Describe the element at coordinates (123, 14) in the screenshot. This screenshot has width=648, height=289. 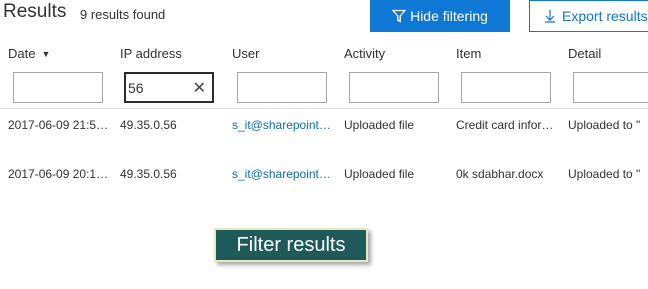
I see `results-count: 9 results found` at that location.